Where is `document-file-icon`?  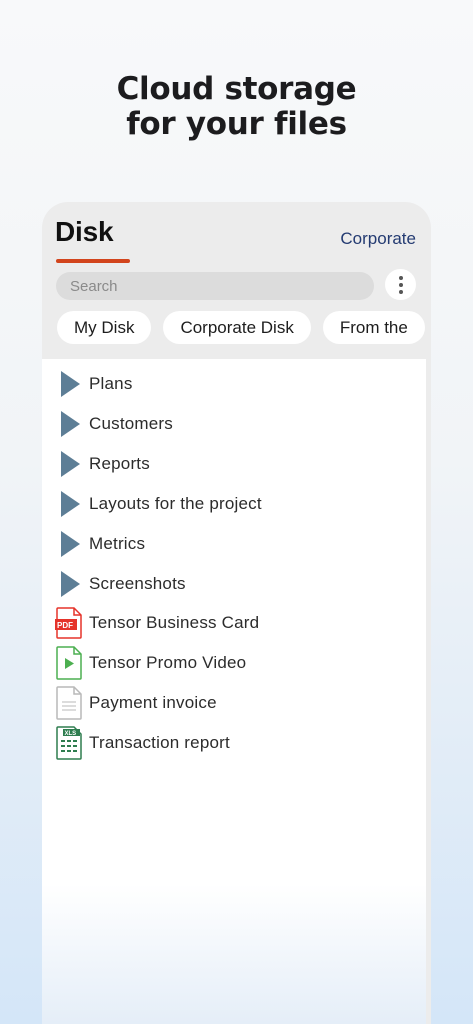 document-file-icon is located at coordinates (69, 703).